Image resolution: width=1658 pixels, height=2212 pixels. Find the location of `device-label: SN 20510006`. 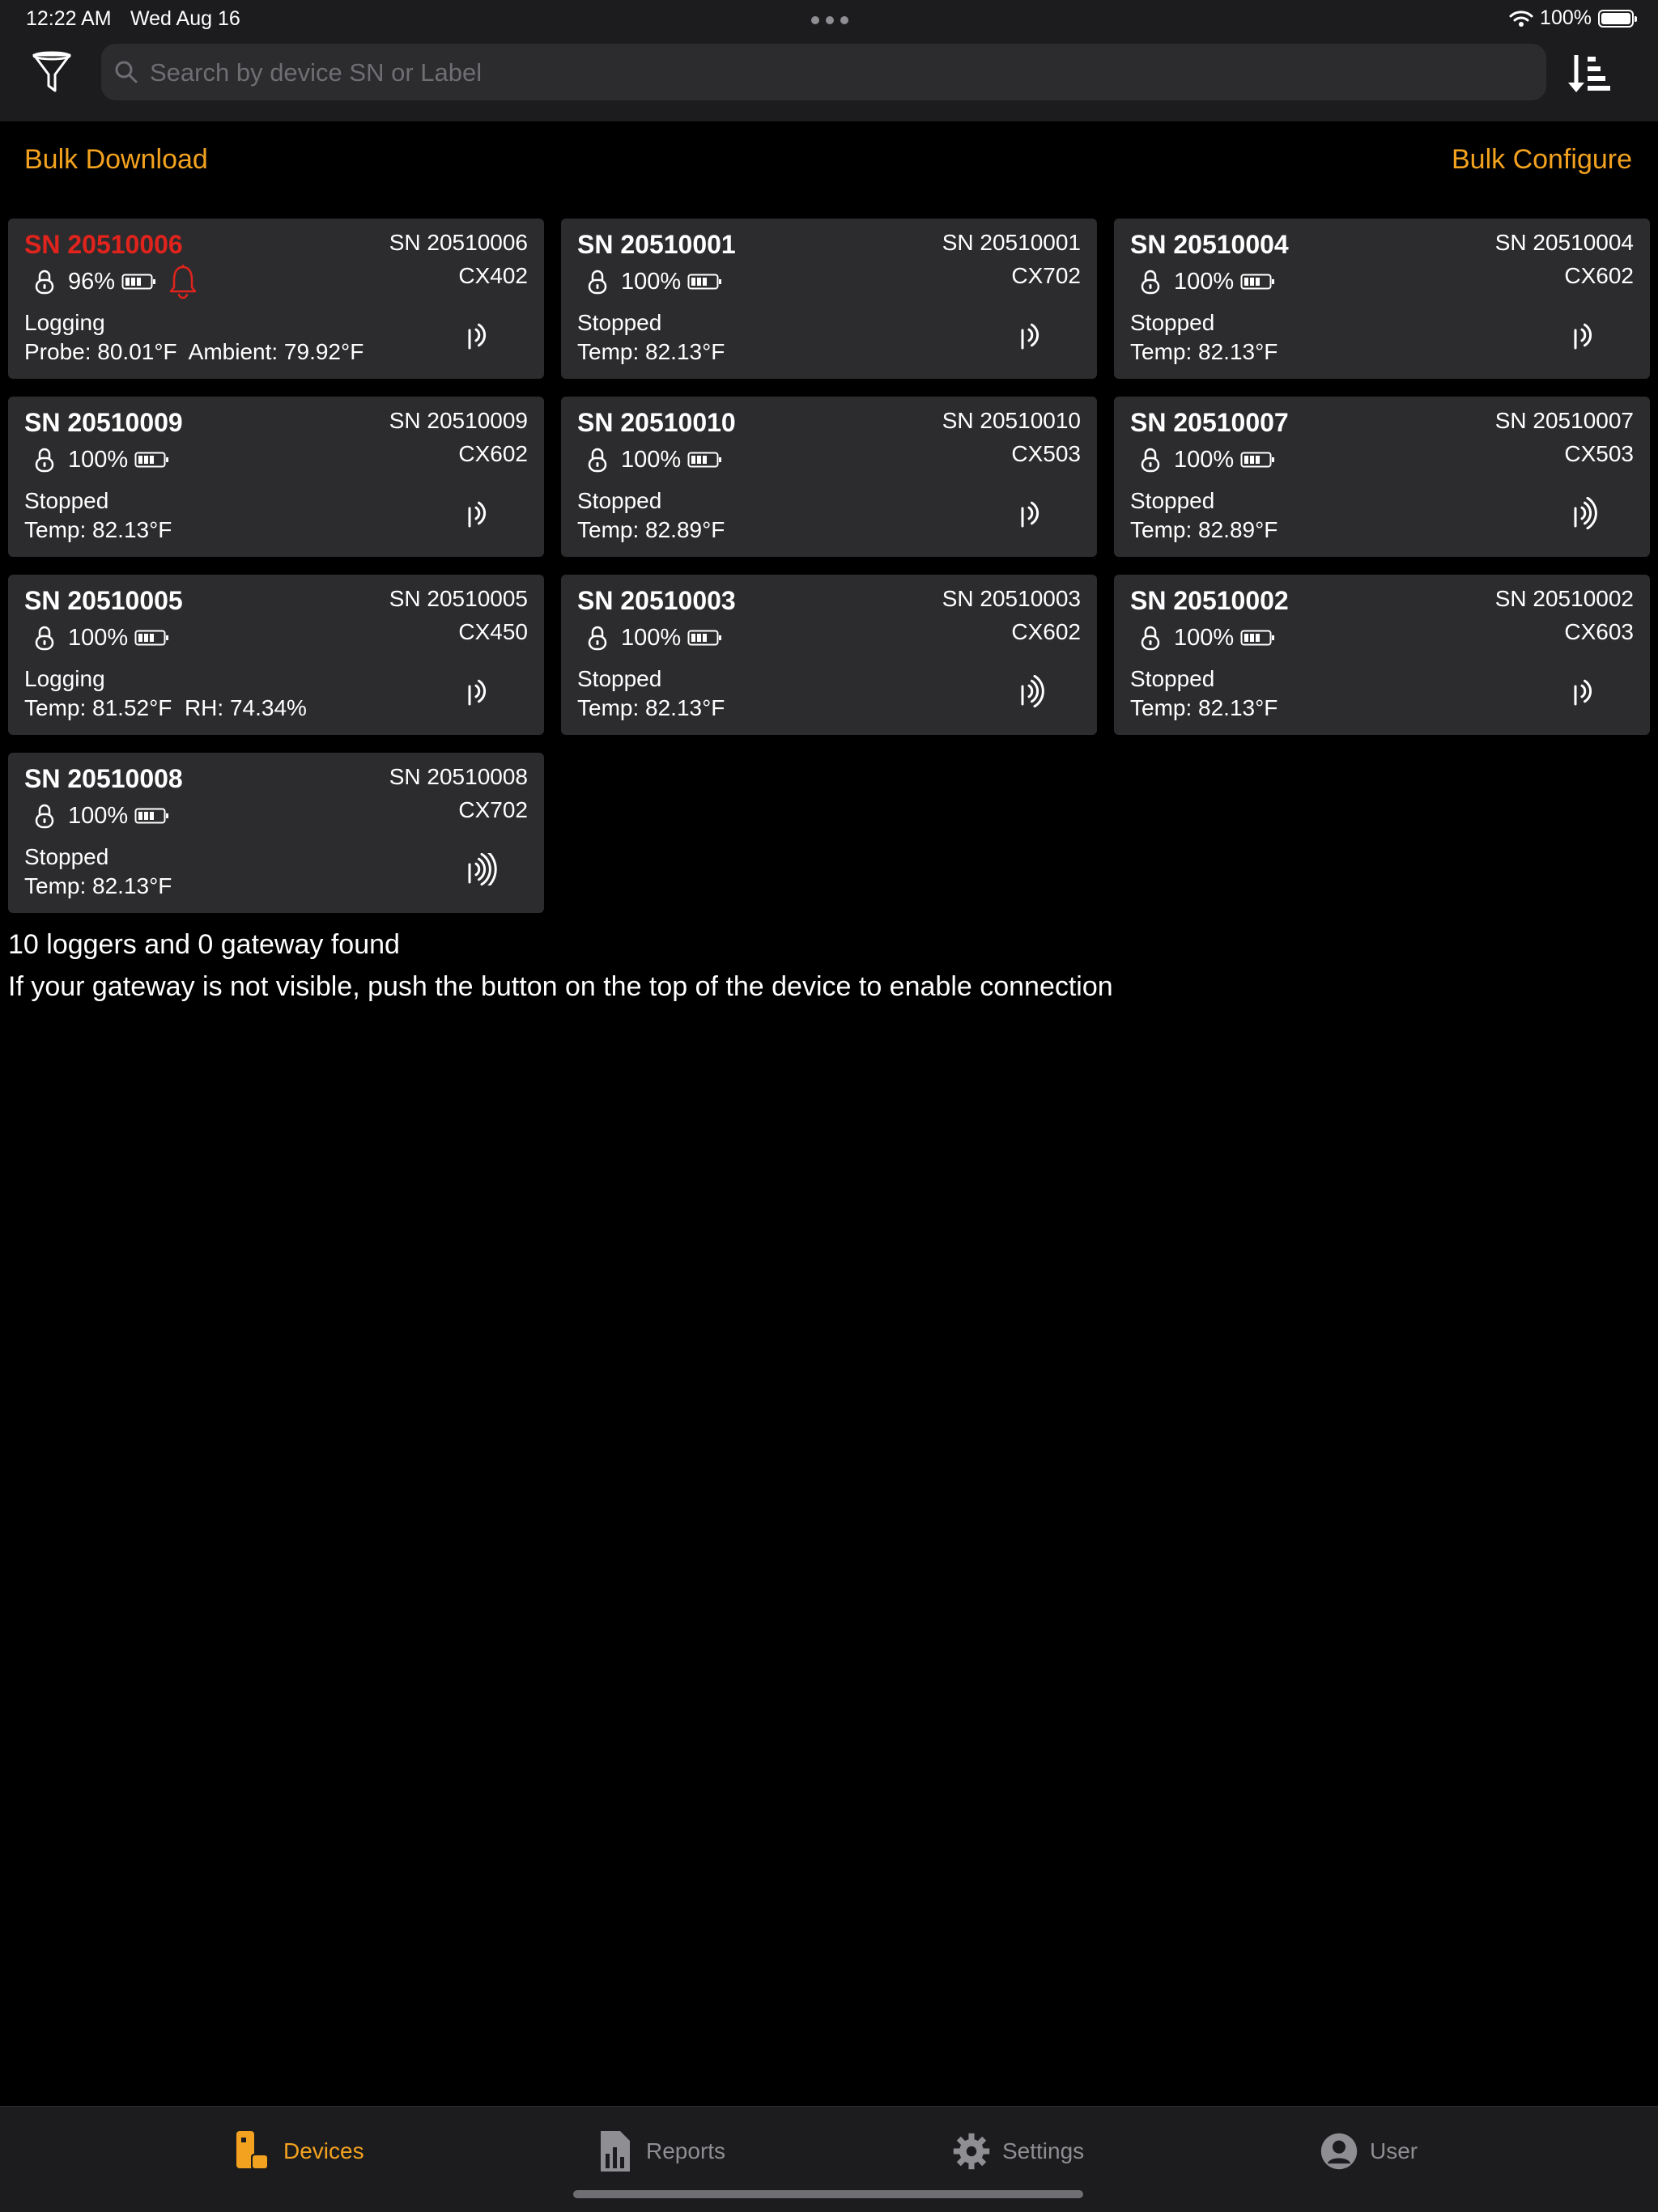

device-label: SN 20510006 is located at coordinates (103, 244).